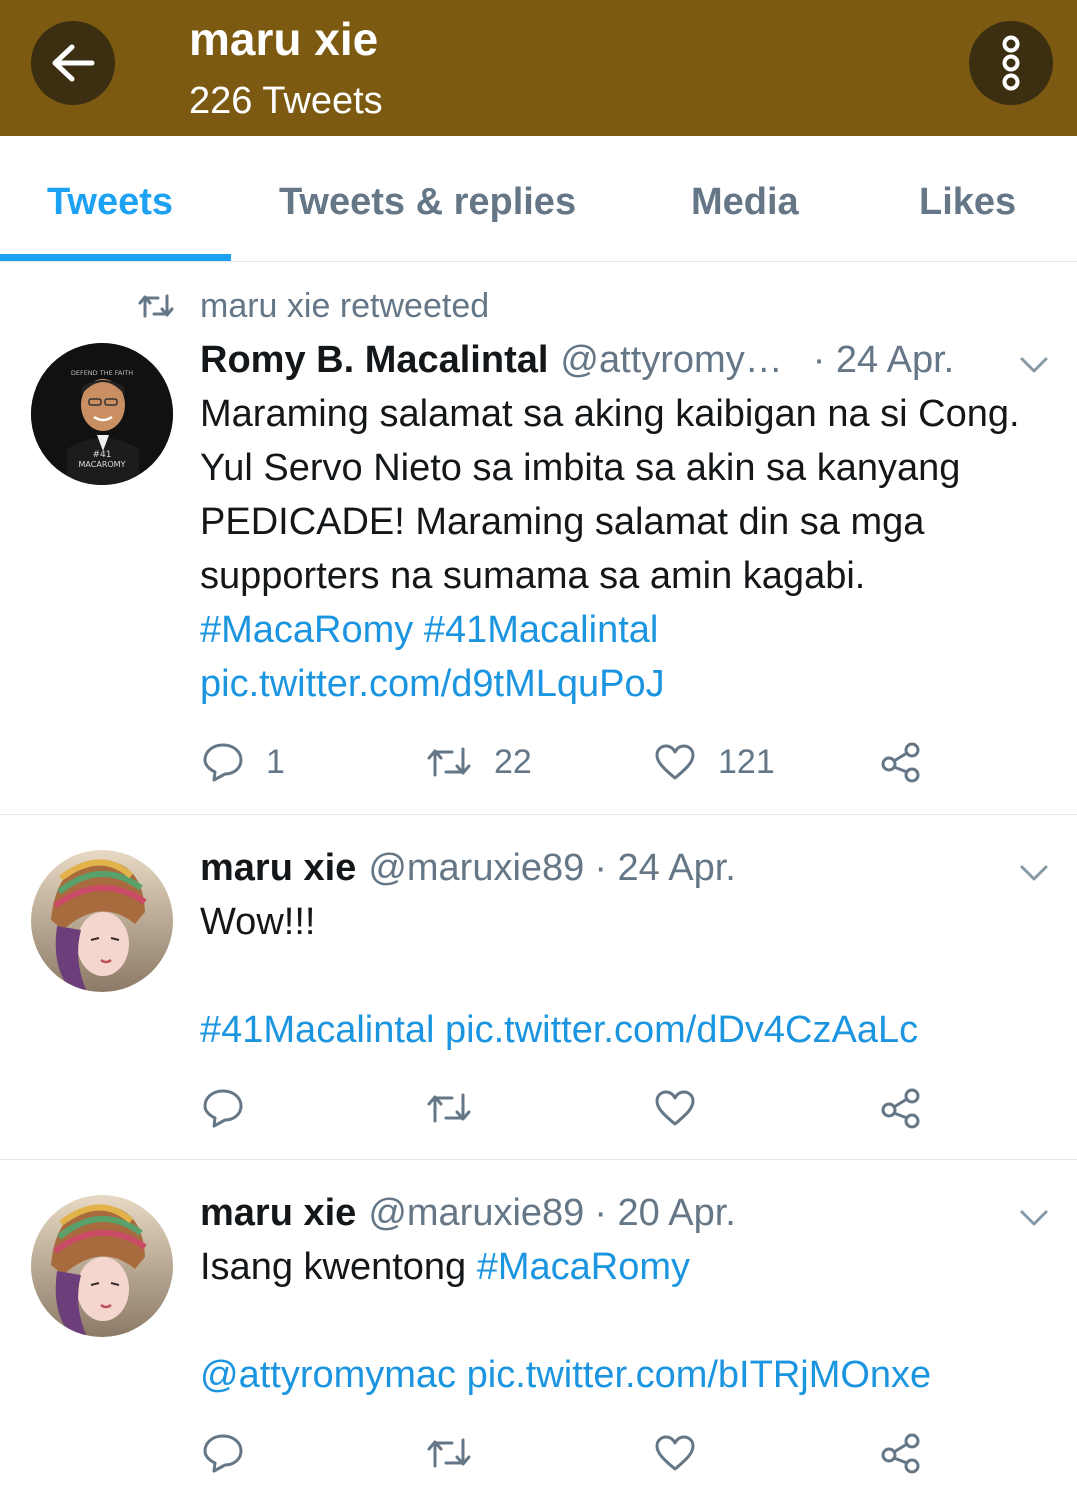 This screenshot has height=1500, width=1077. I want to click on arrow-left-icon, so click(73, 63).